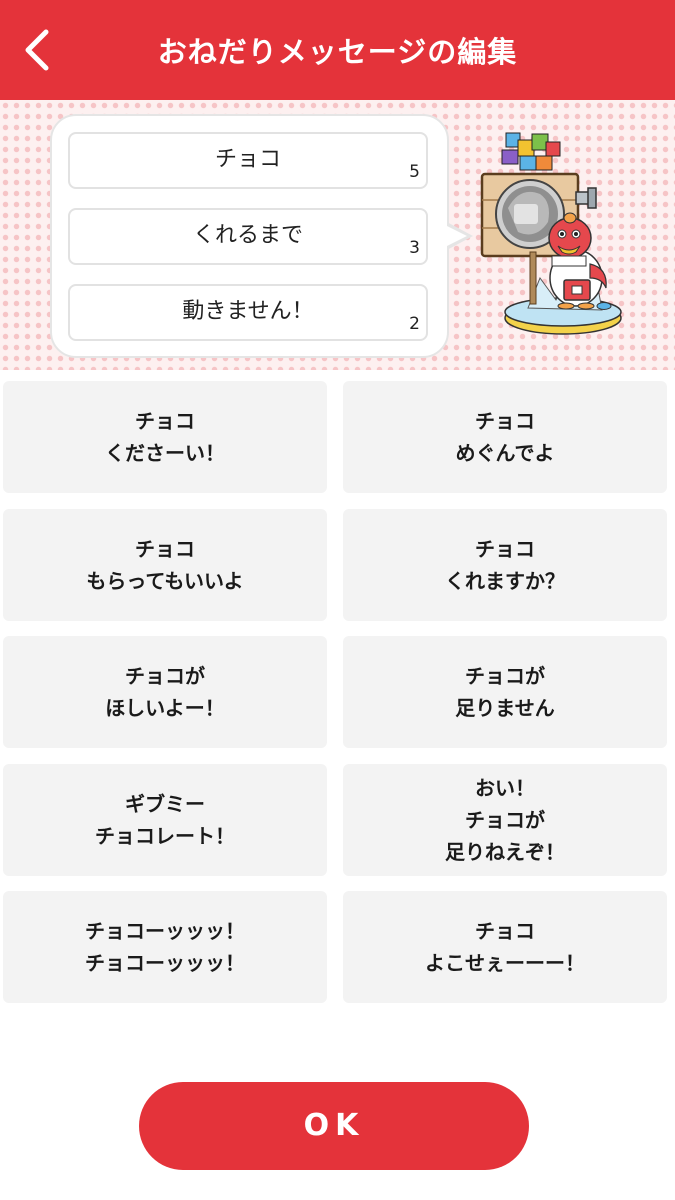 The image size is (675, 1200). Describe the element at coordinates (505, 565) in the screenshot. I see `message-option: チョコ くれますか？` at that location.